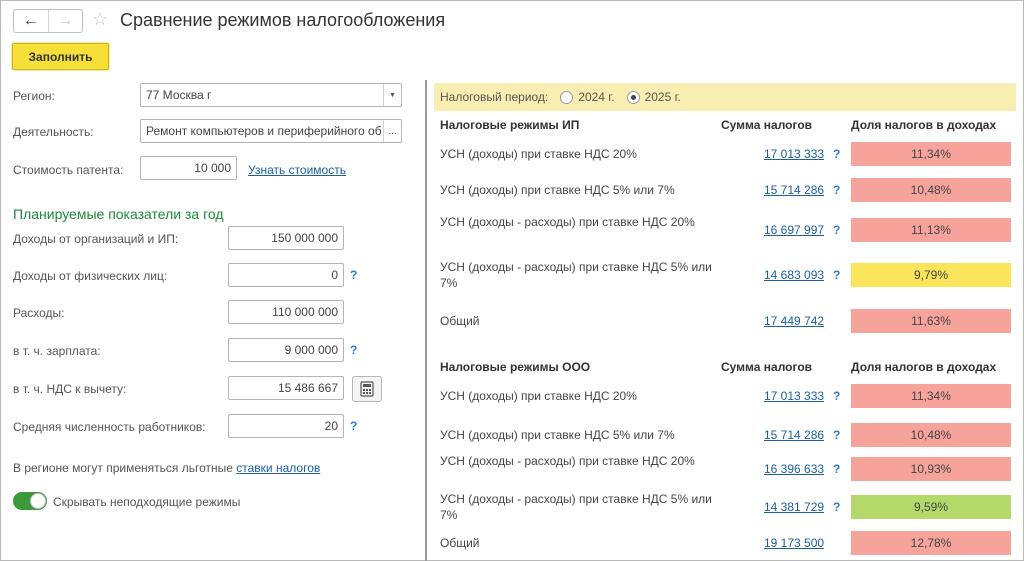 The width and height of the screenshot is (1024, 561). I want to click on benefits-text: В регионе могут применяться льготные, so click(123, 468).